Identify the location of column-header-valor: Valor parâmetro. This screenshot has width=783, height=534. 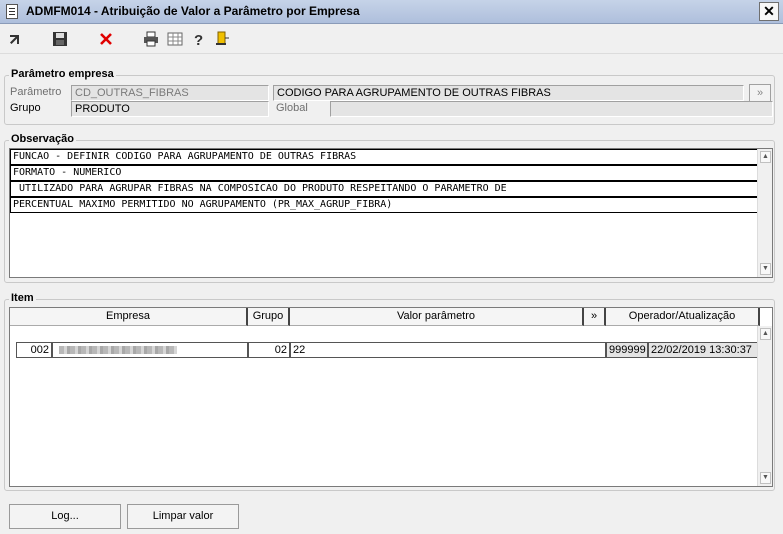
(437, 317).